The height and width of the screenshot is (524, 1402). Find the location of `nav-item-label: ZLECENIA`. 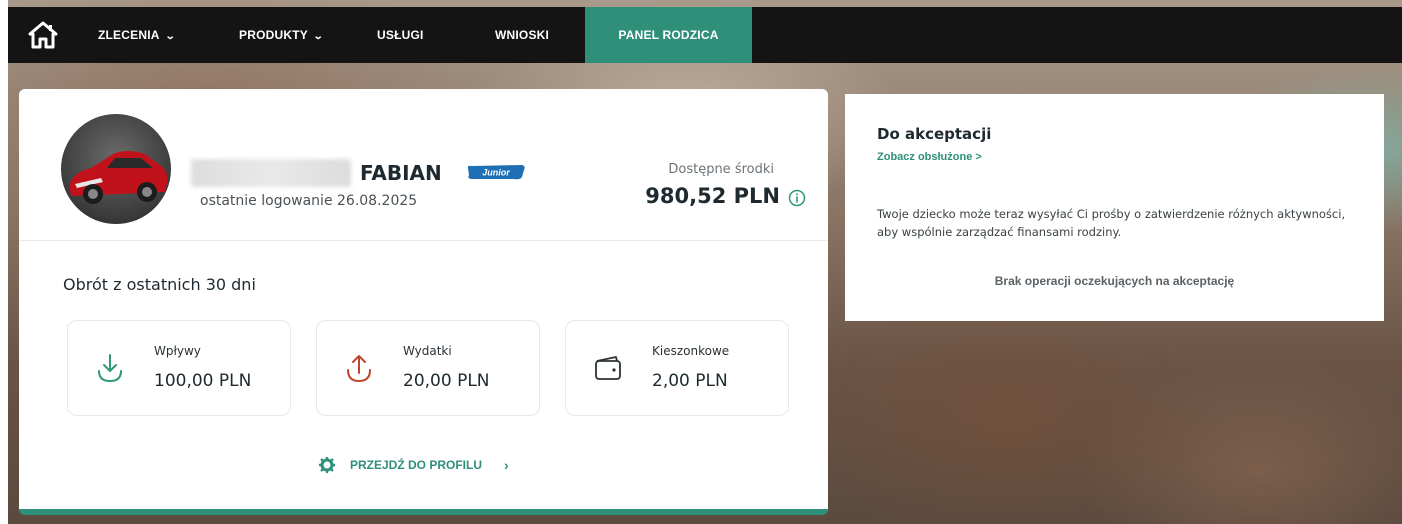

nav-item-label: ZLECENIA is located at coordinates (129, 35).